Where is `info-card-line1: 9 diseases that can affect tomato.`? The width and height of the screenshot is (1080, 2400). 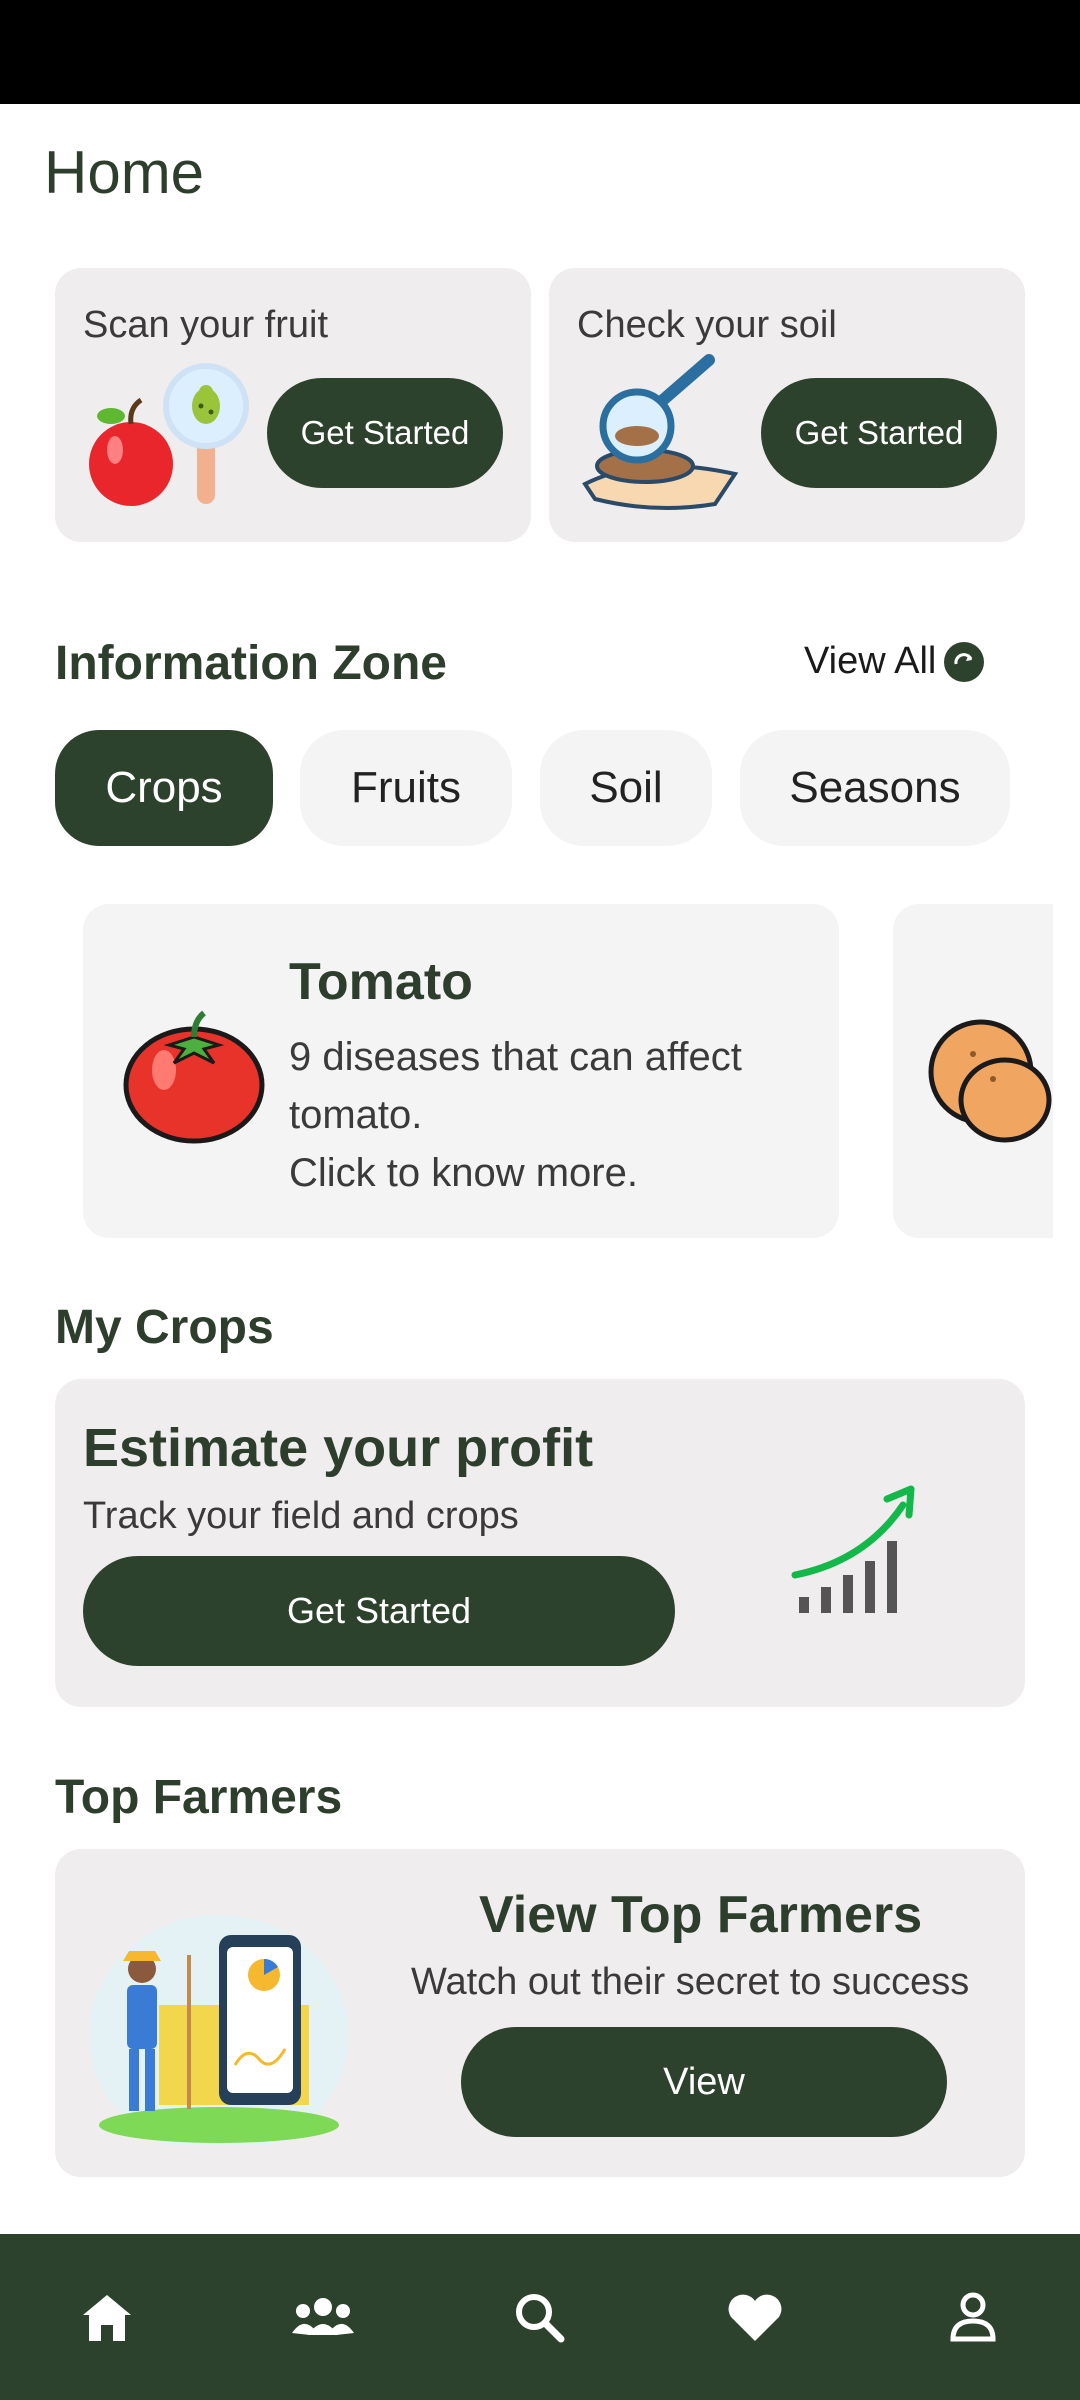 info-card-line1: 9 diseases that can affect tomato. is located at coordinates (515, 1086).